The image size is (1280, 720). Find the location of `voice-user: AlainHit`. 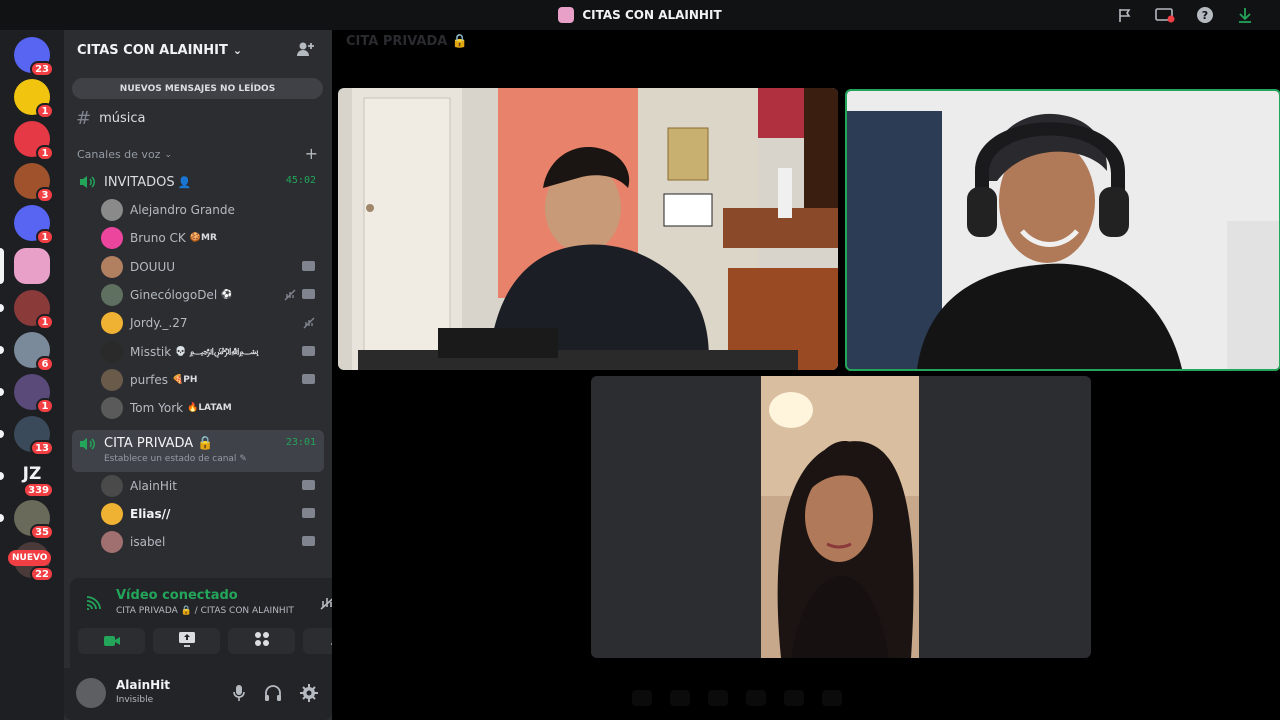

voice-user: AlainHit is located at coordinates (209, 486).